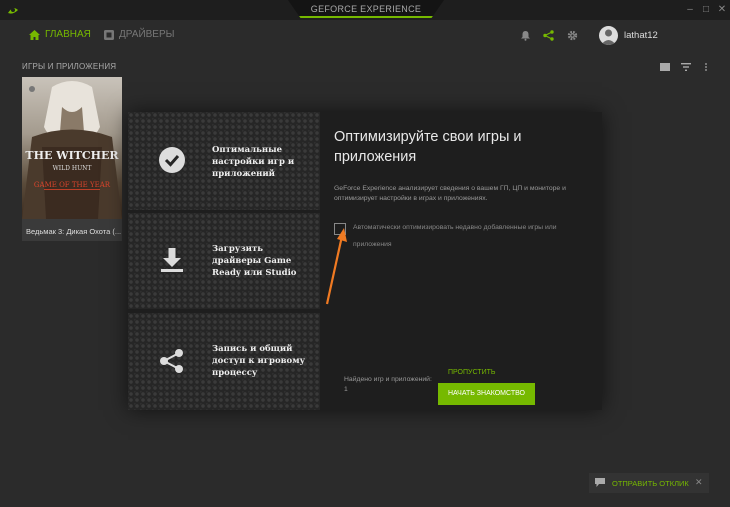 The width and height of the screenshot is (730, 507). What do you see at coordinates (254, 261) in the screenshot?
I see `feature-drivers-text: Загрузить драйверы Game Ready или Studio` at bounding box center [254, 261].